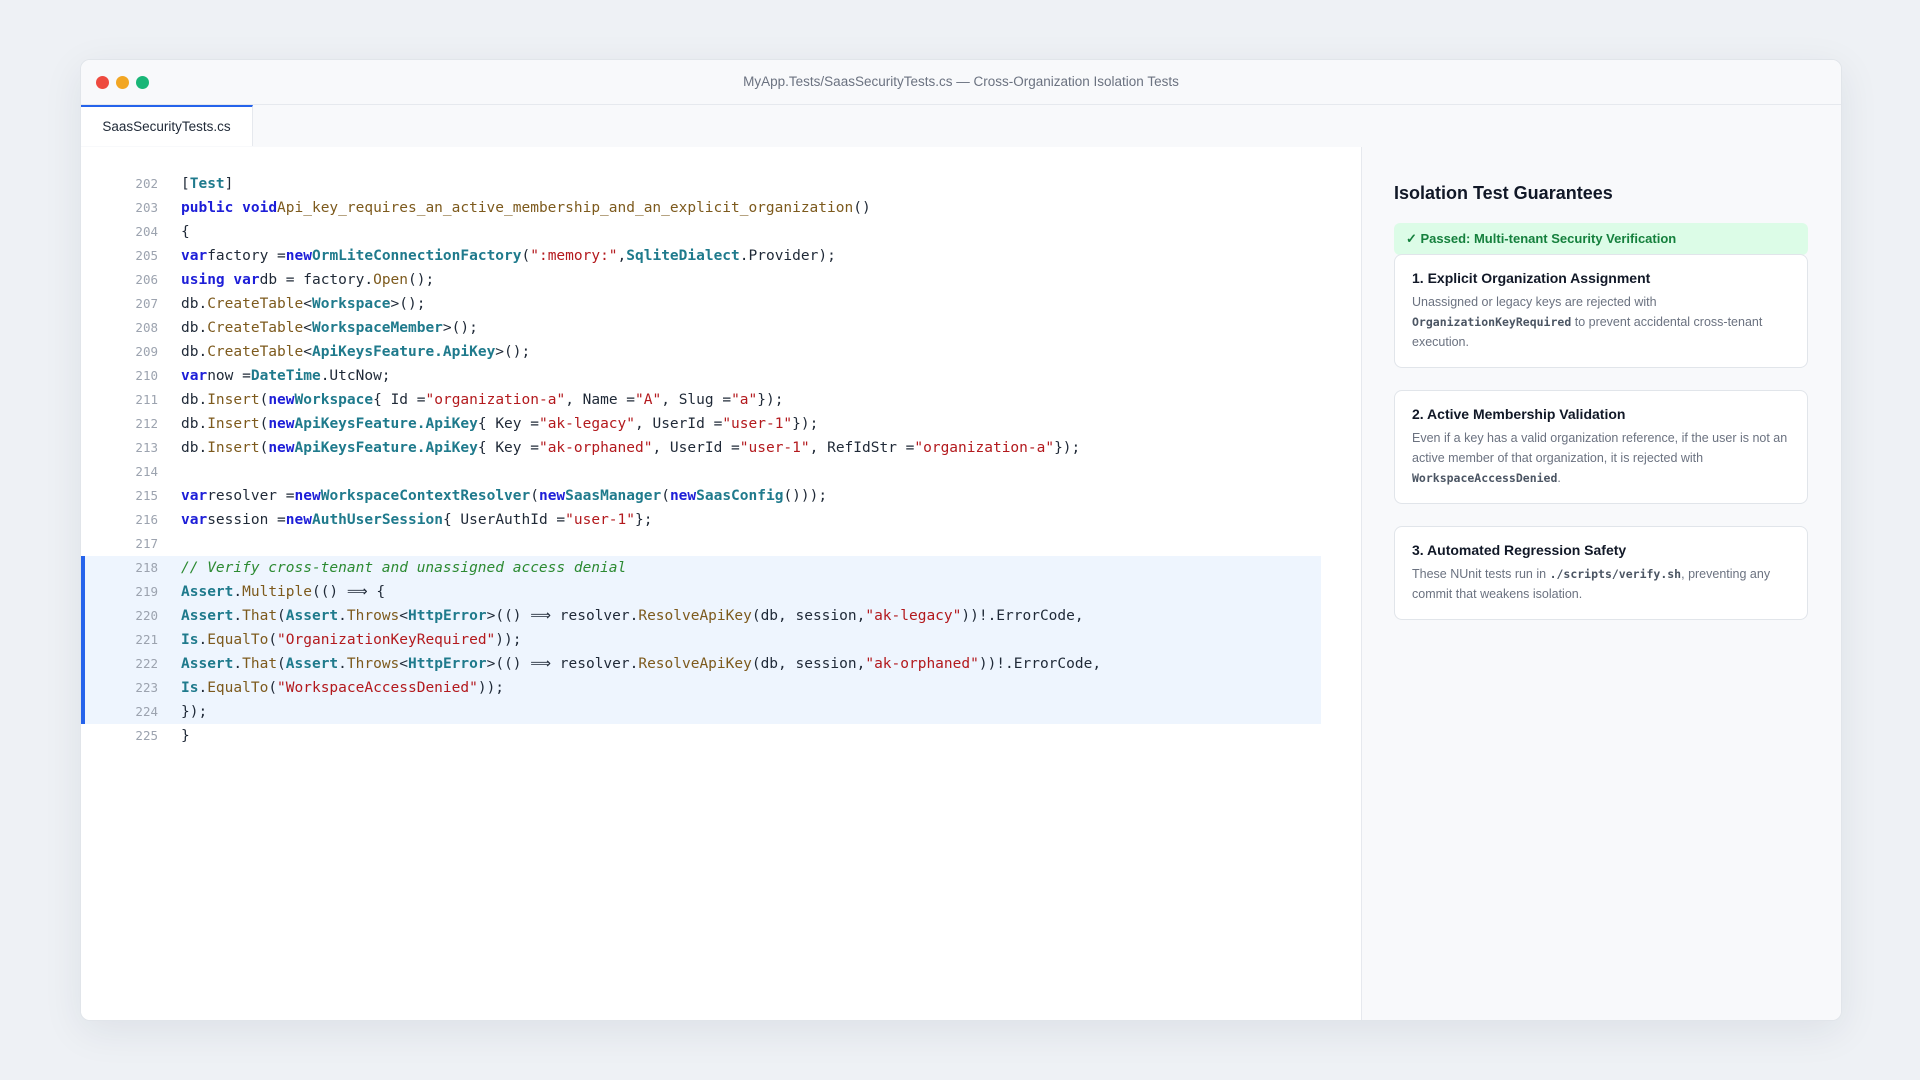 The image size is (1920, 1080). Describe the element at coordinates (312, 616) in the screenshot. I see `code-token: Assert` at that location.